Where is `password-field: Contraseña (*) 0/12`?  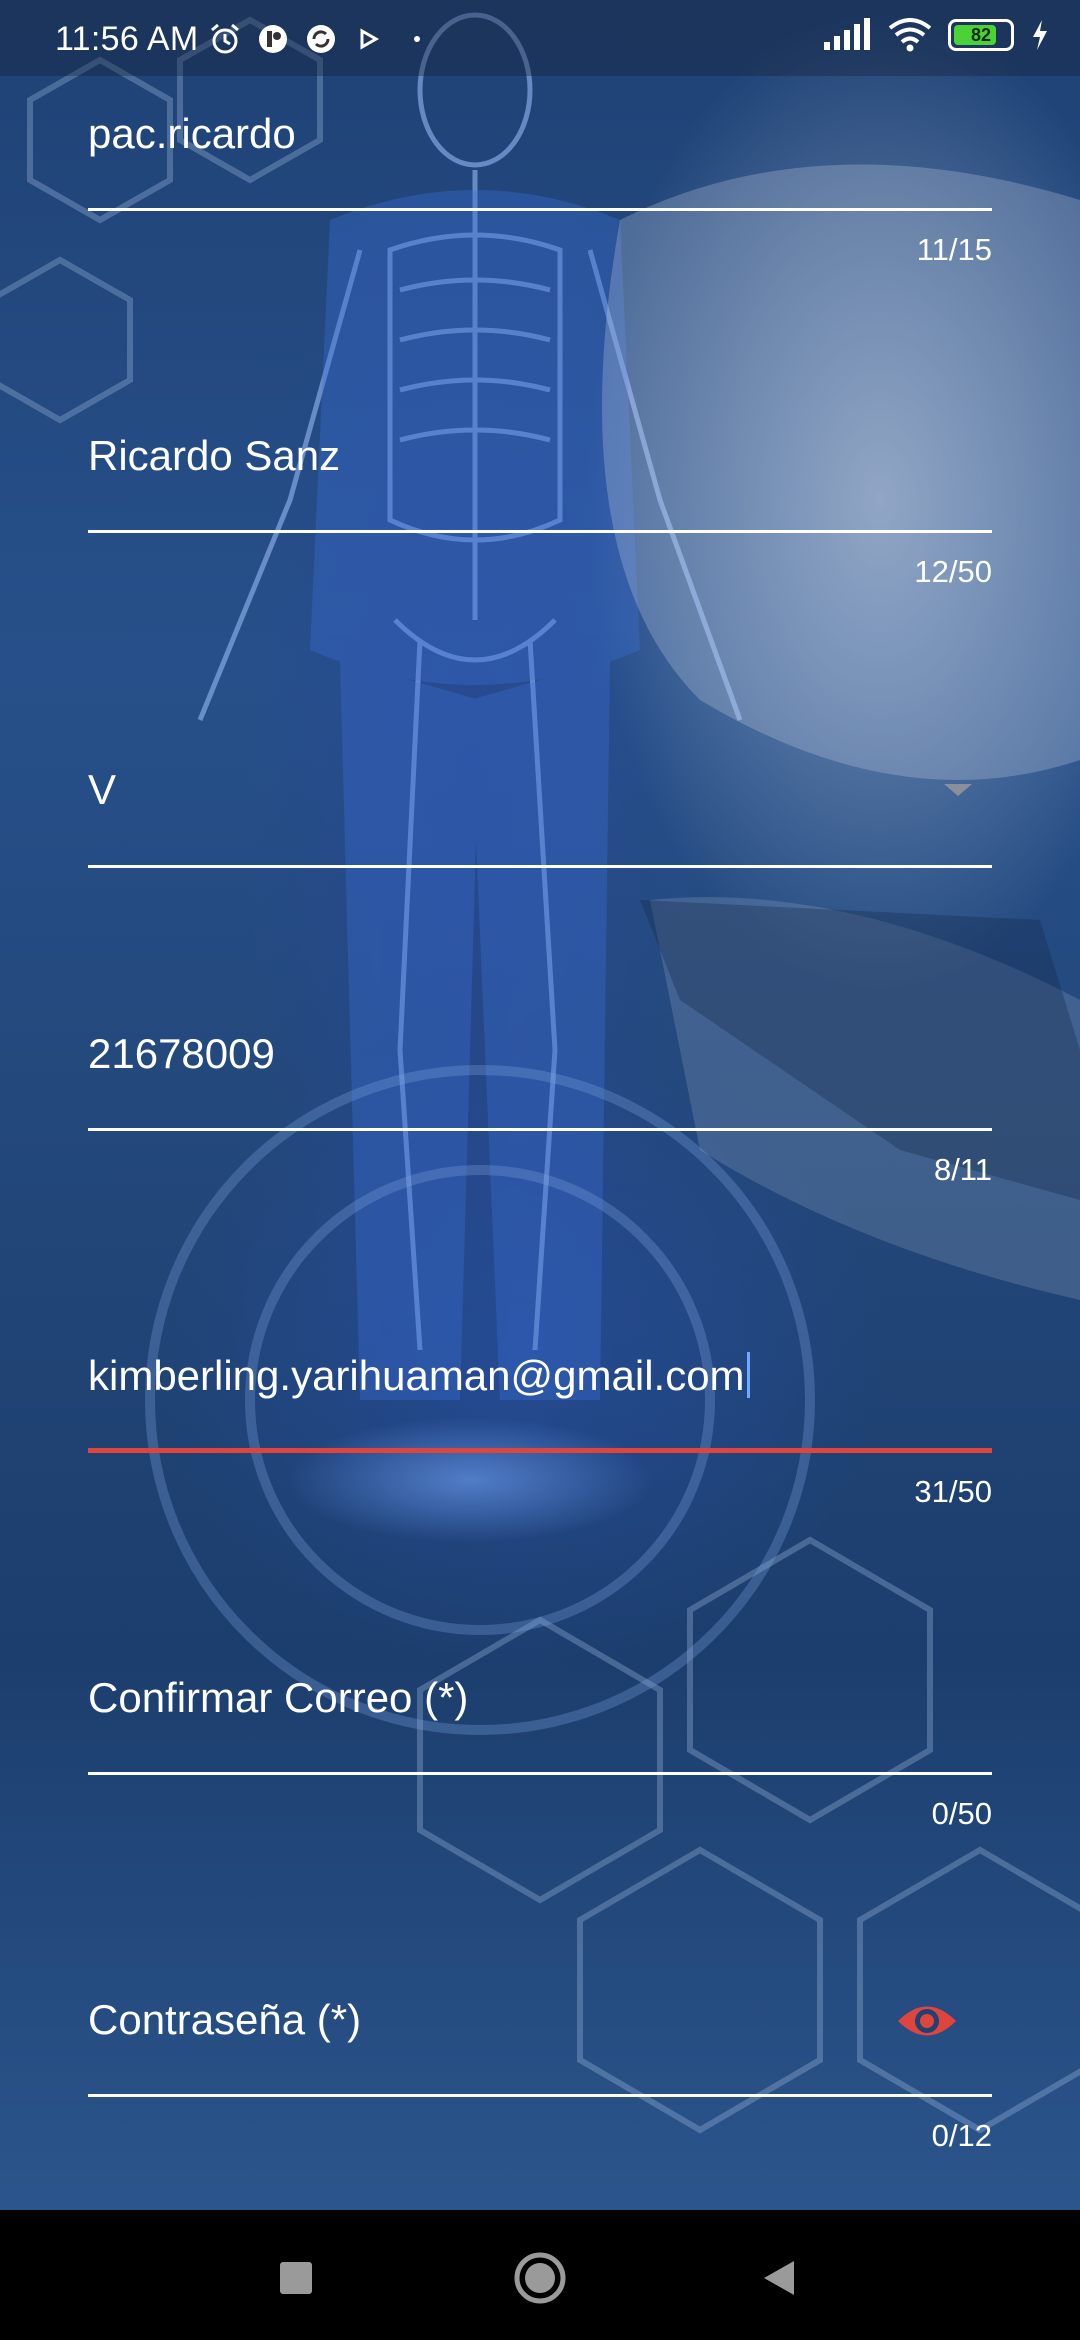
password-field: Contraseña (*) 0/12 is located at coordinates (540, 2071).